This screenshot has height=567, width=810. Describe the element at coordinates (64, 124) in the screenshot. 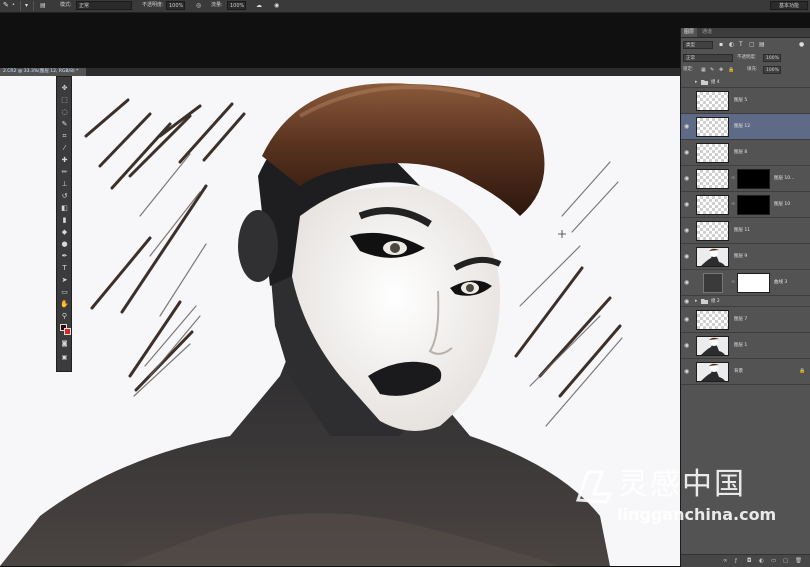

I see `quick-select-tool-icon: ✎` at that location.